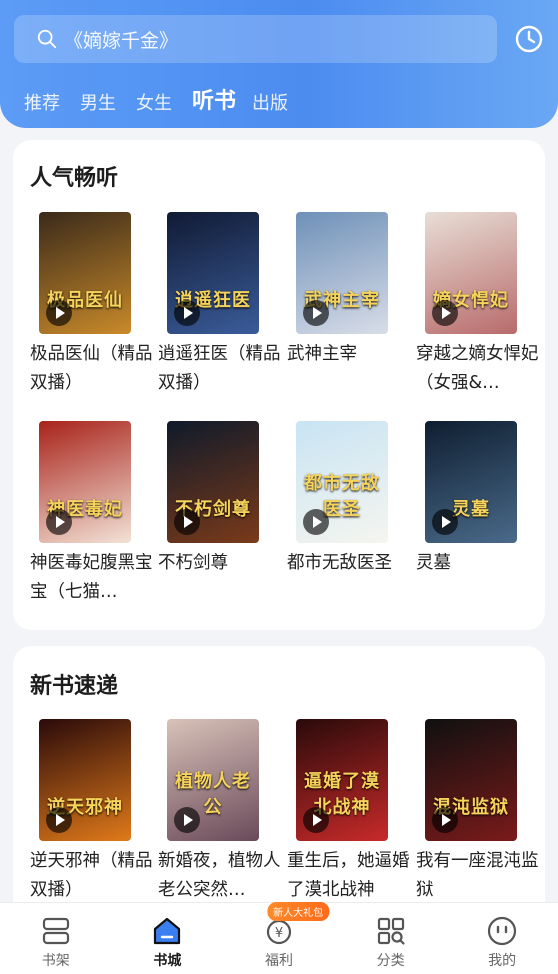  Describe the element at coordinates (91, 368) in the screenshot. I see `book-title: 极品医仙（精品双播）` at that location.